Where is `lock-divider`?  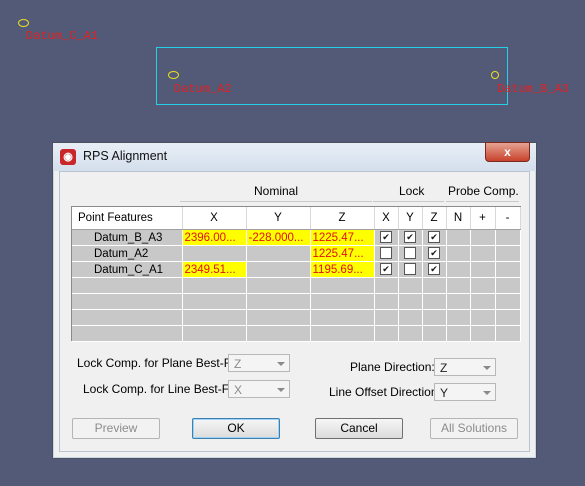 lock-divider is located at coordinates (408, 201).